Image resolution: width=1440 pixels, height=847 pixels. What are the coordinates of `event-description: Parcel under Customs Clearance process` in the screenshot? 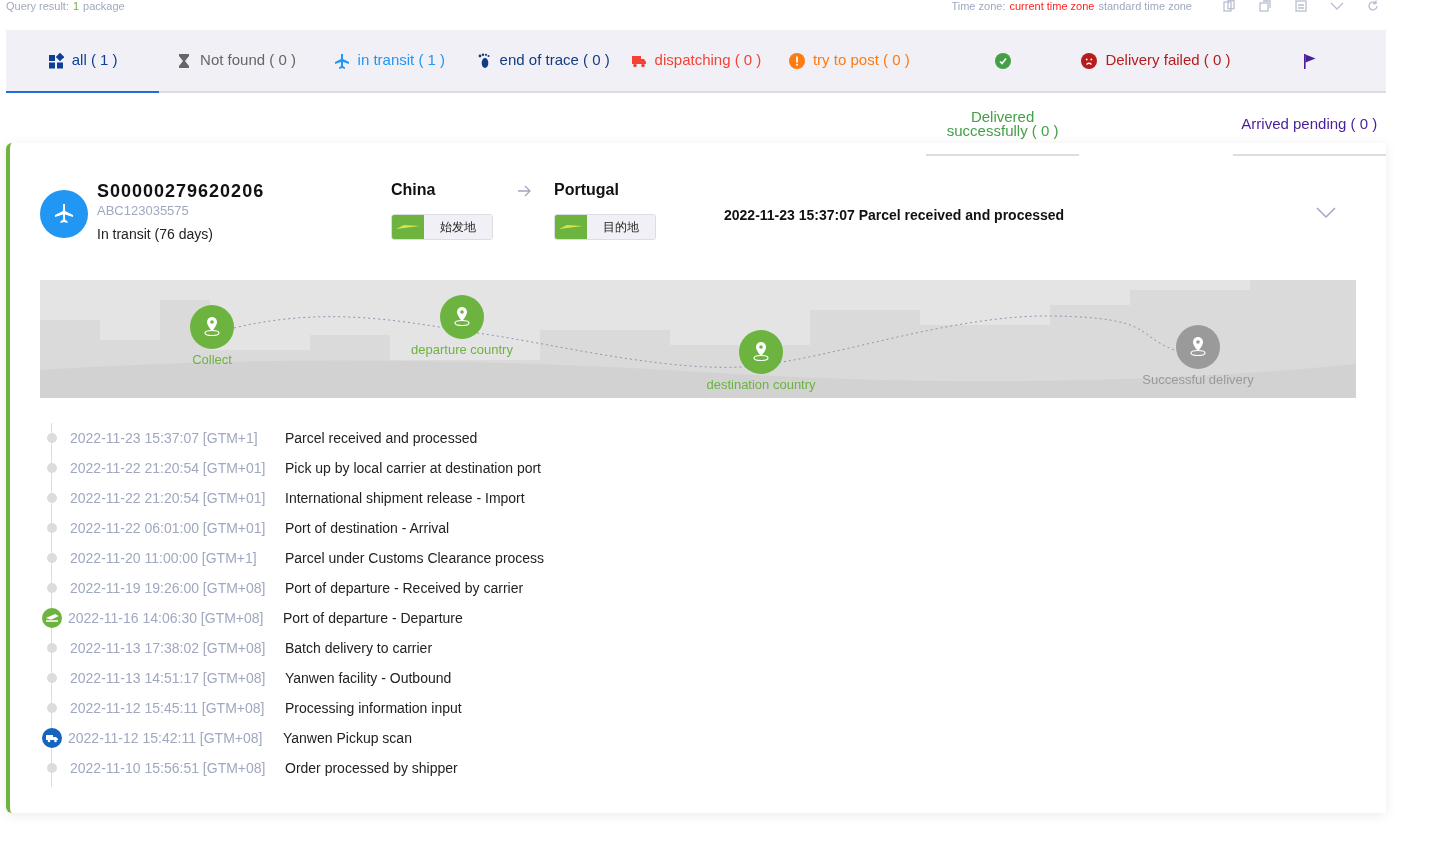 It's located at (415, 558).